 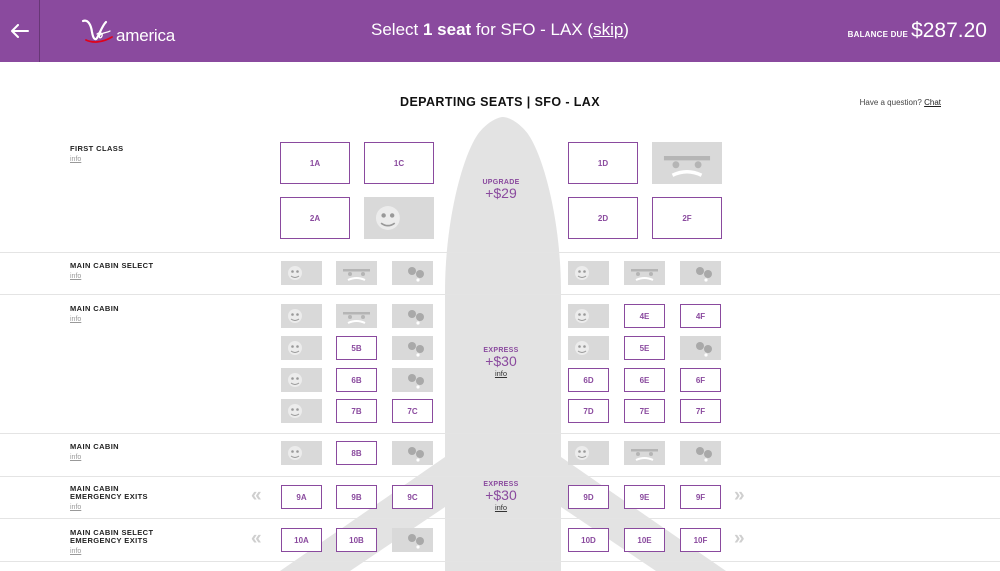 I want to click on seat-6f: 6F, so click(x=700, y=380).